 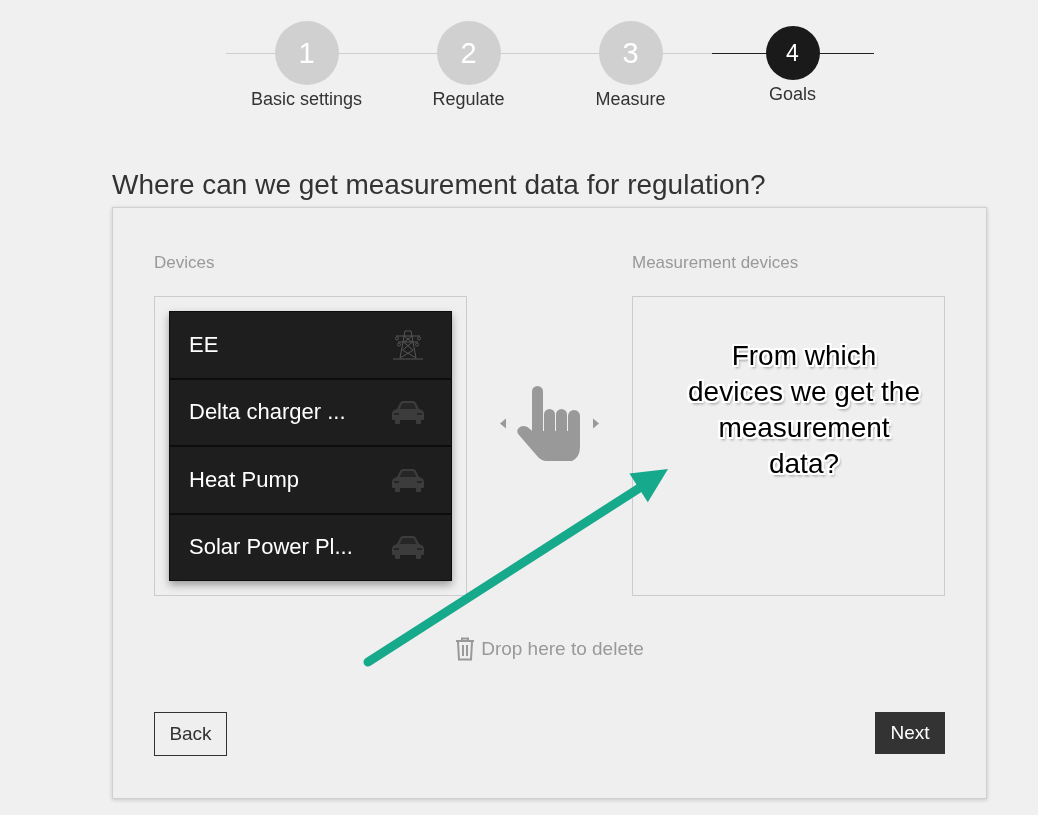 I want to click on step-label: Basic settings, so click(x=306, y=99).